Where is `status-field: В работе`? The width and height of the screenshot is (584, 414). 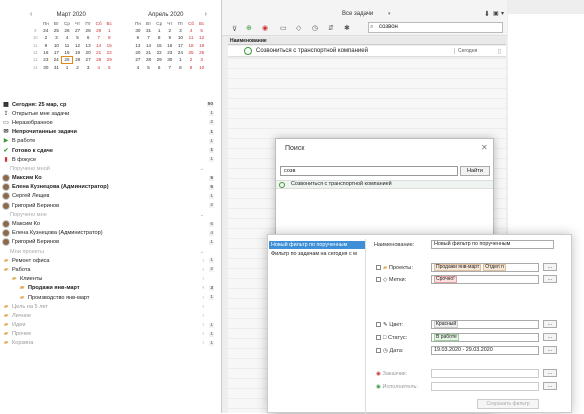 status-field: В работе is located at coordinates (485, 337).